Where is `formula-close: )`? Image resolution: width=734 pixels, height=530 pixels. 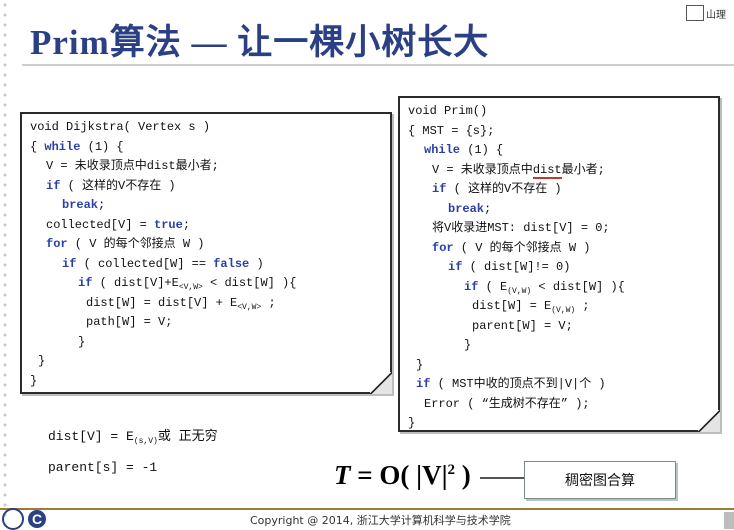 formula-close: ) is located at coordinates (463, 475).